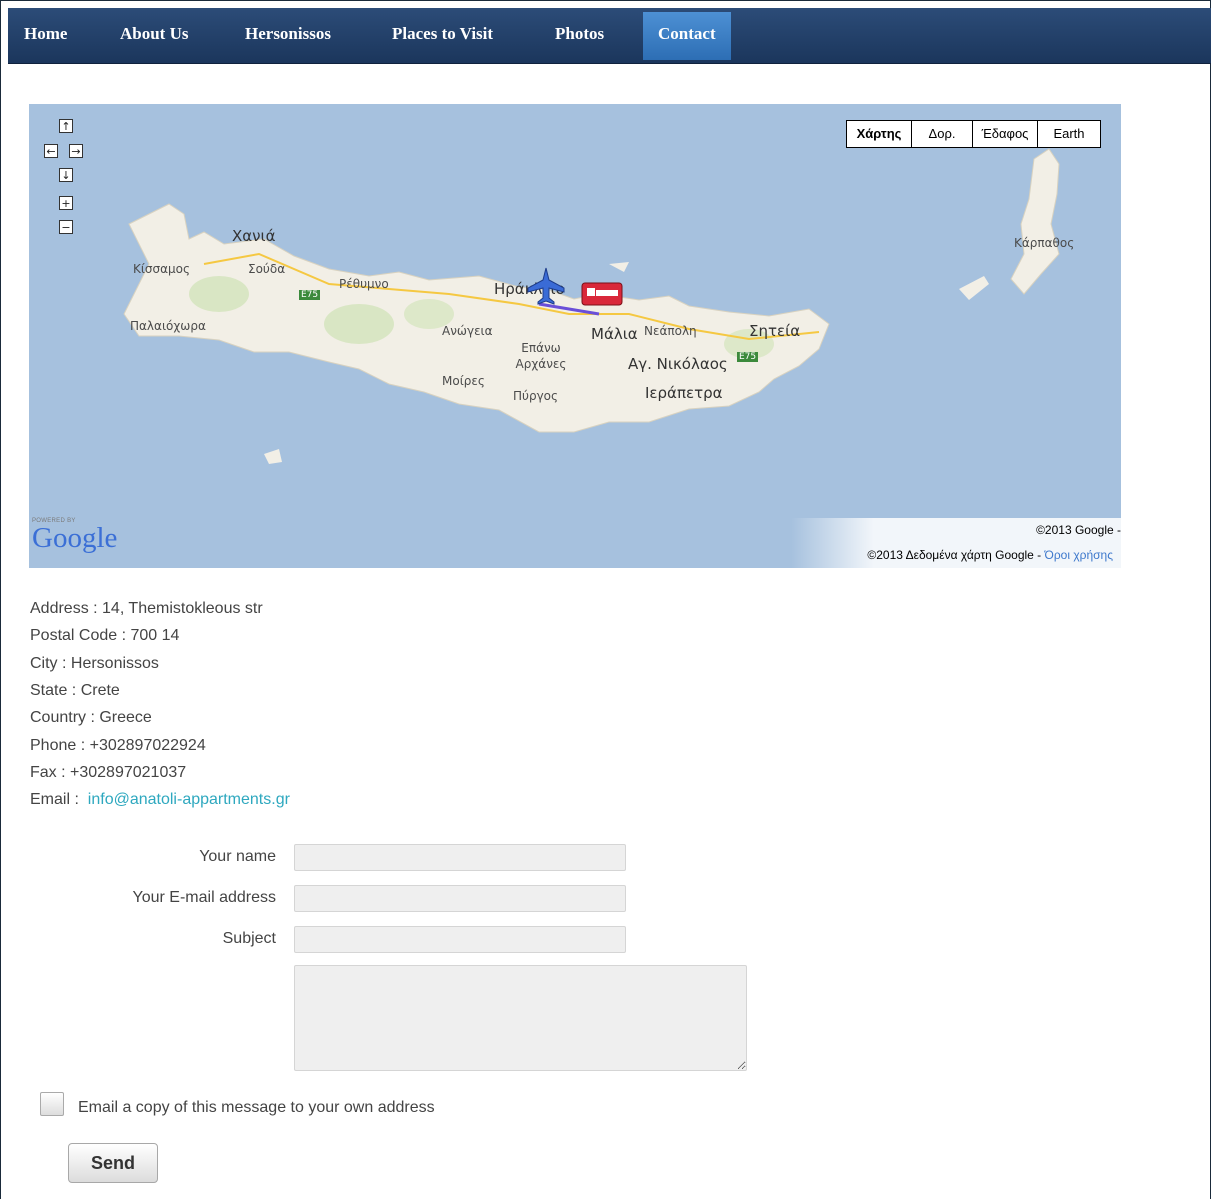 The width and height of the screenshot is (1211, 1200). Describe the element at coordinates (678, 364) in the screenshot. I see `map-label-agios-nikolaos: Αγ. Νικόλαος` at that location.